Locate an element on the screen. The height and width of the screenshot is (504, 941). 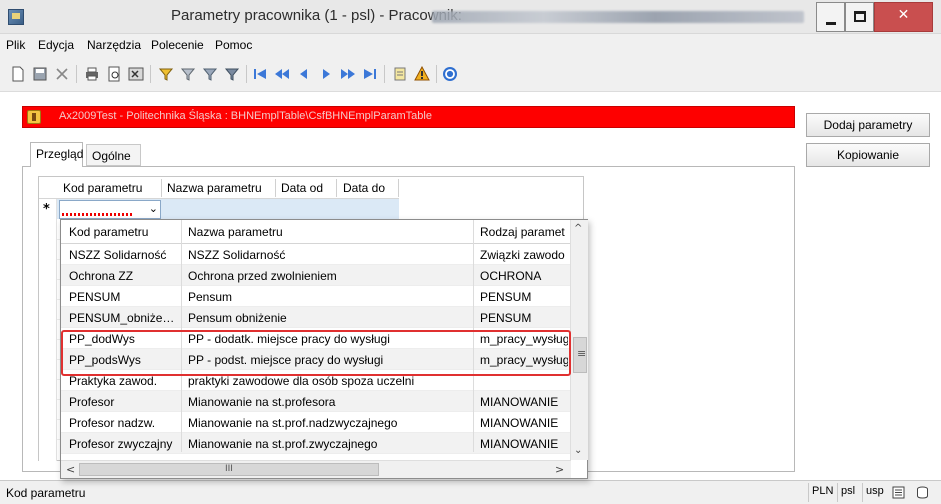
scrollbar-thumb: ≡ is located at coordinates (580, 355).